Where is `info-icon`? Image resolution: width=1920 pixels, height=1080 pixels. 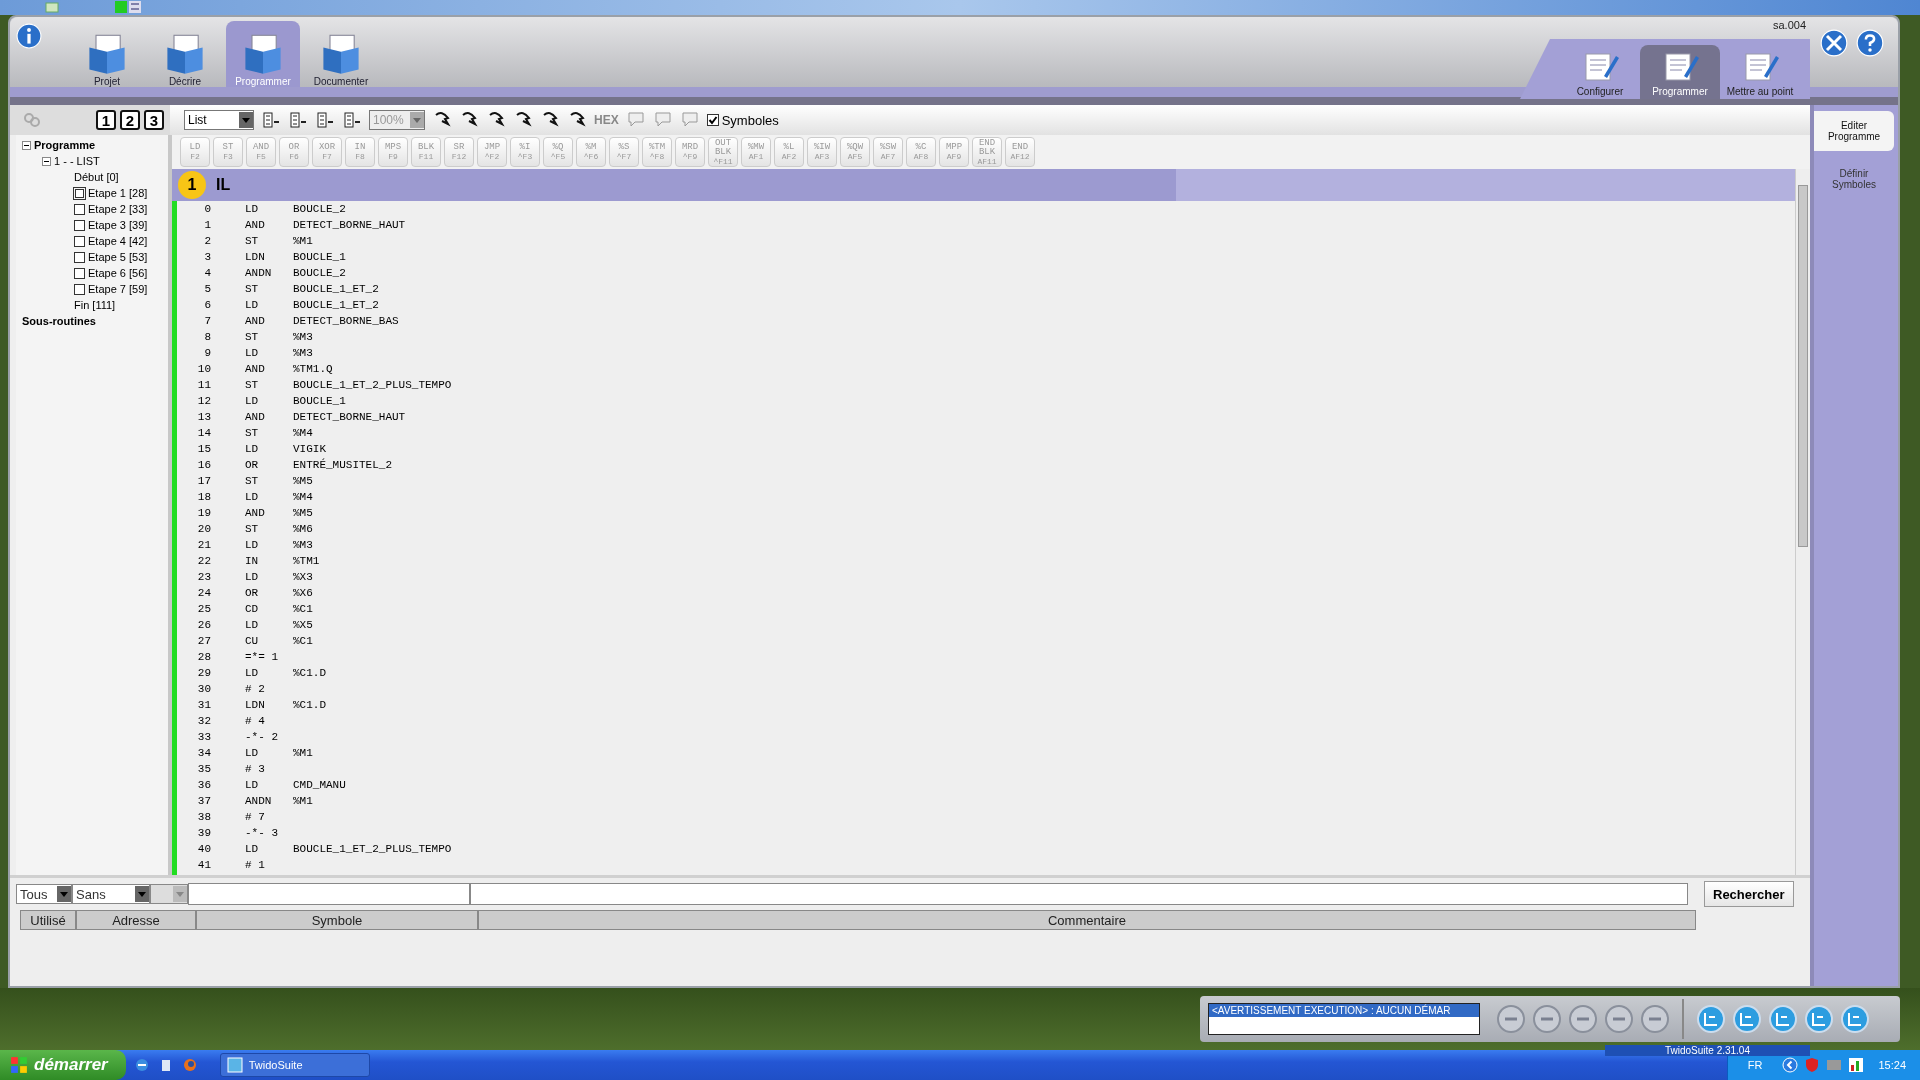
info-icon is located at coordinates (29, 36).